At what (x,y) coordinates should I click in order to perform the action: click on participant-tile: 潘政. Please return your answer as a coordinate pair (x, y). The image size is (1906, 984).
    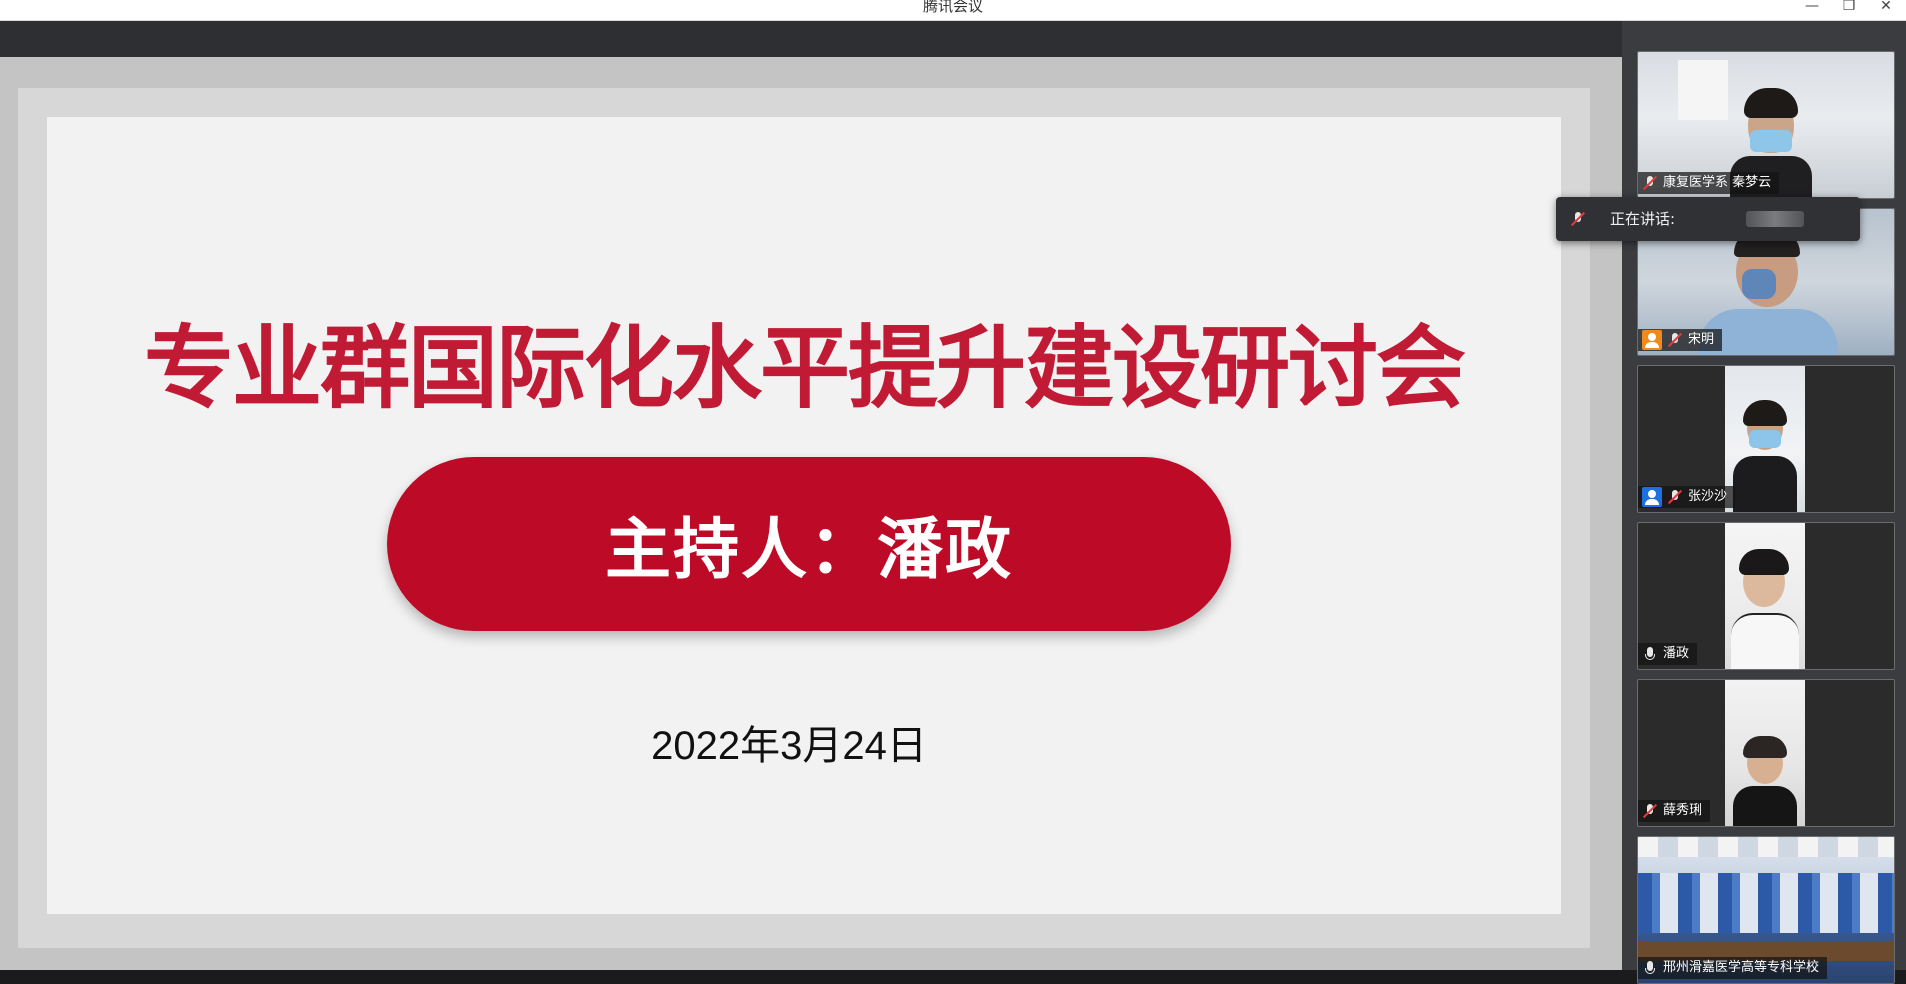
    Looking at the image, I should click on (1766, 596).